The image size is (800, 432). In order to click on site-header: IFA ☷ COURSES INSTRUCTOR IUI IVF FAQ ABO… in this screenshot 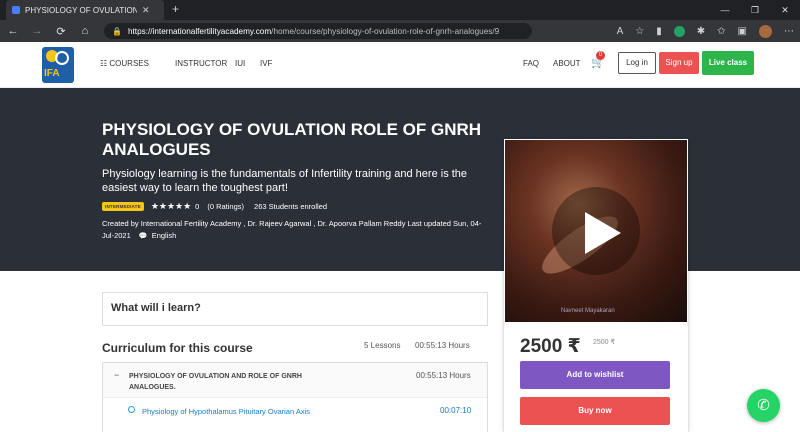, I will do `click(400, 65)`.